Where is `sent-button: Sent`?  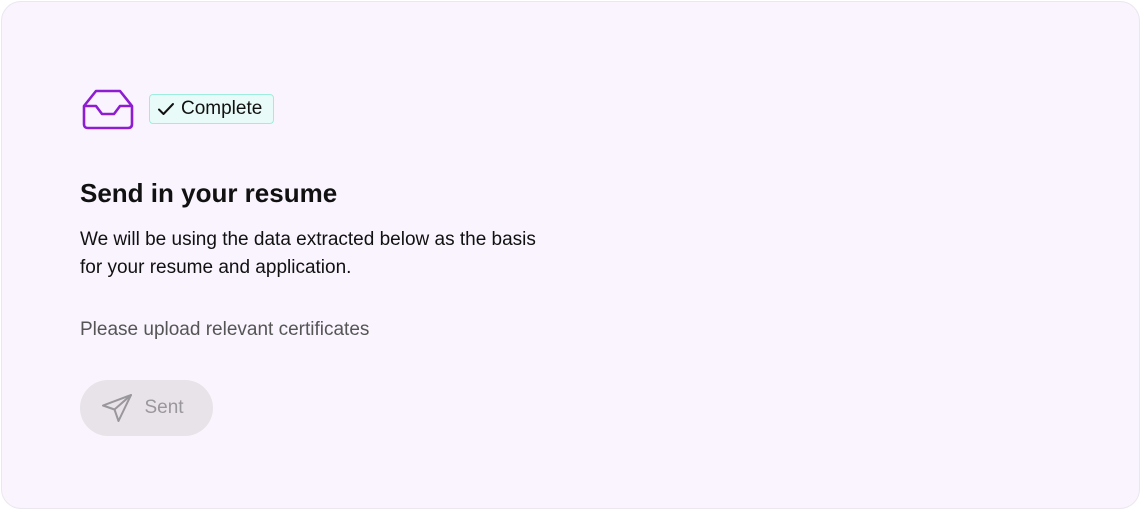 sent-button: Sent is located at coordinates (146, 408).